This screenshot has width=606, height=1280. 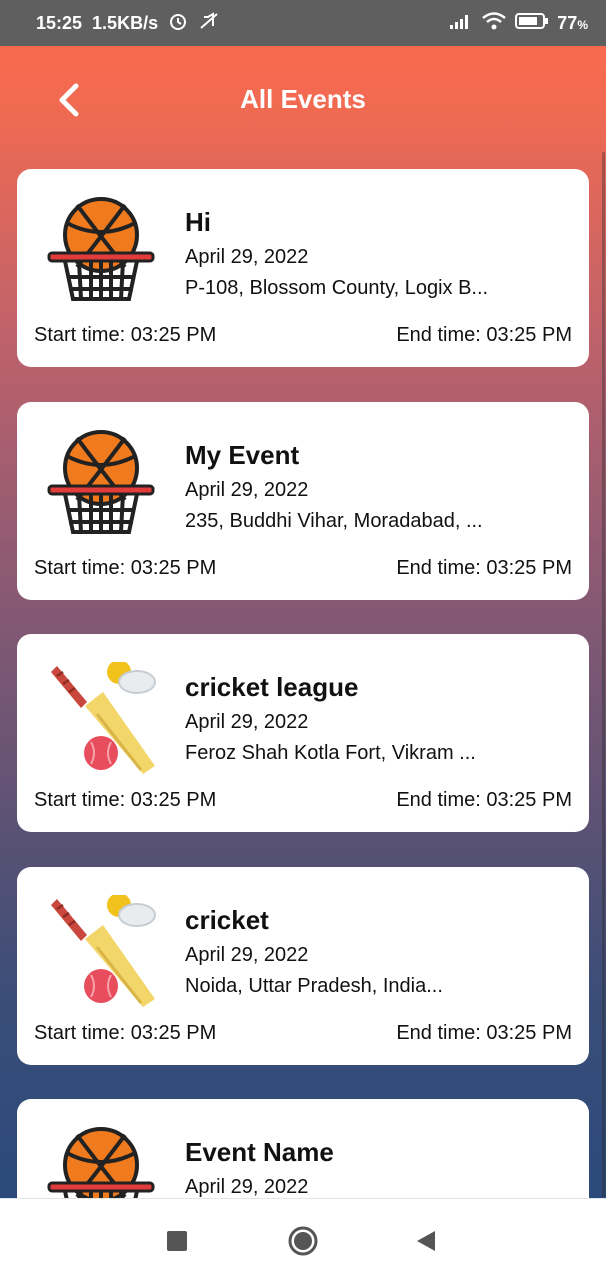 I want to click on event-name: My Event, so click(x=242, y=455).